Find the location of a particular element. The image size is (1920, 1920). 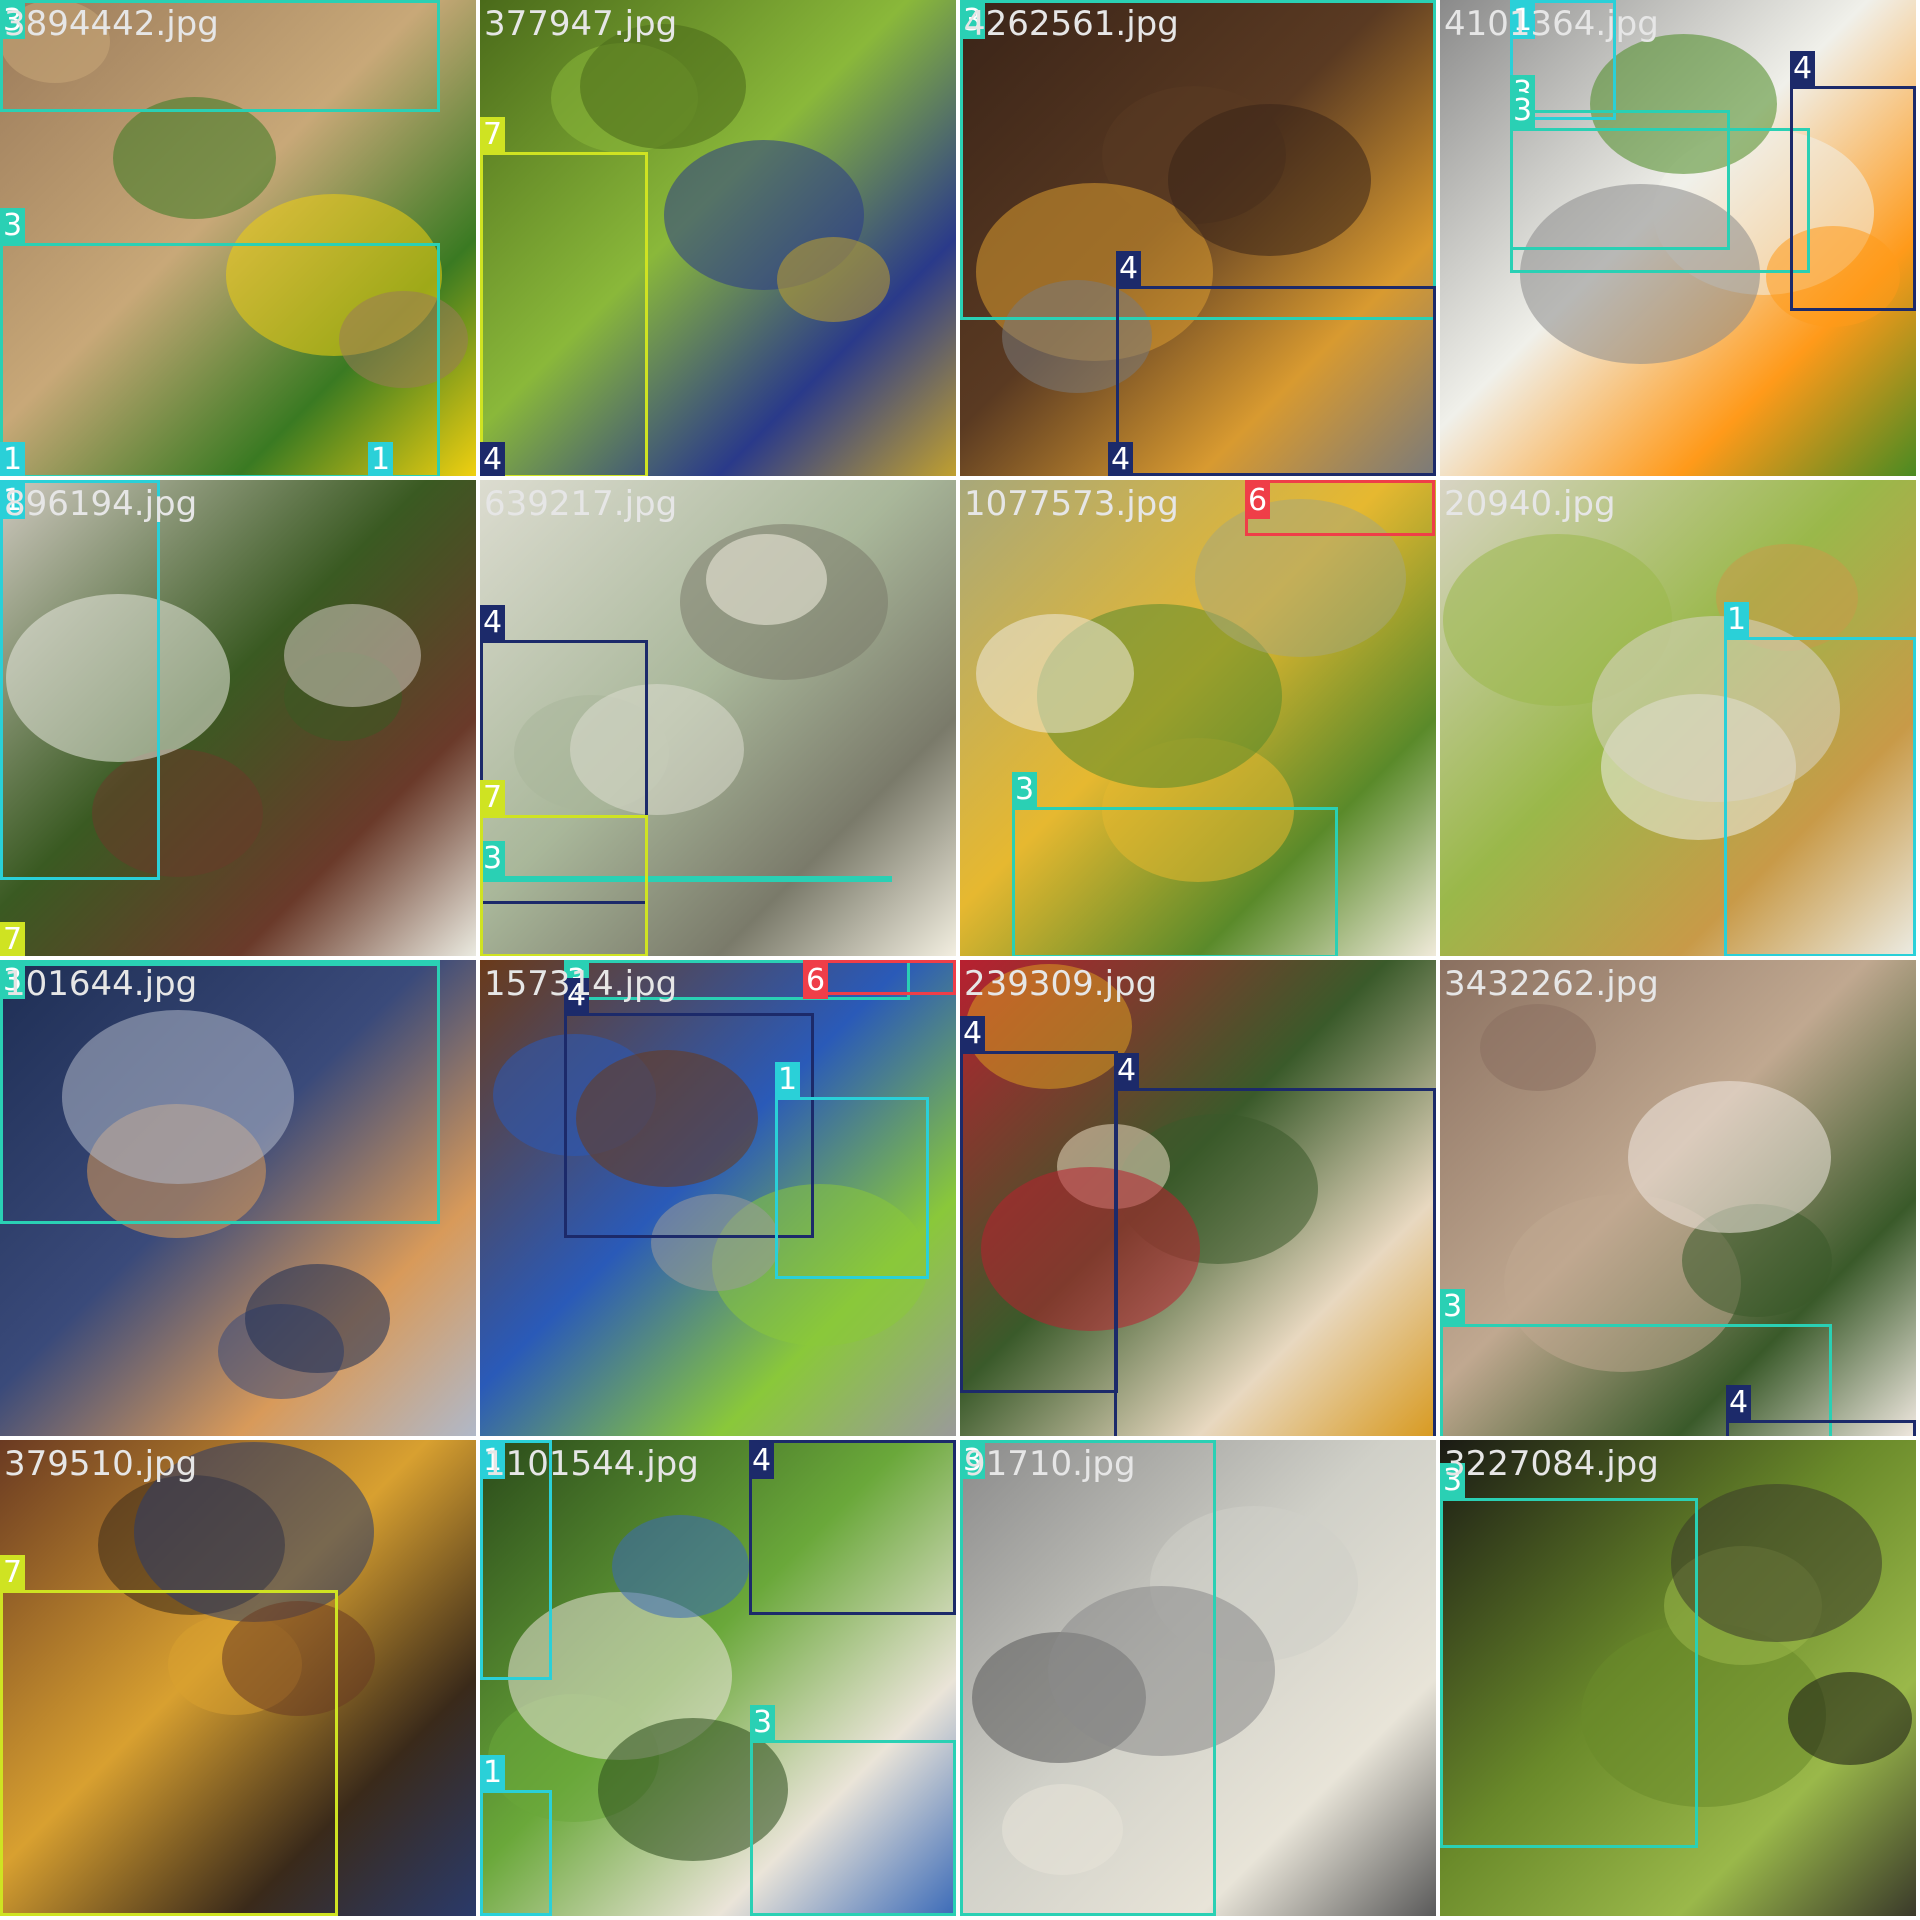

mosaic-tile: 20940.jpg 1 is located at coordinates (1678, 718).